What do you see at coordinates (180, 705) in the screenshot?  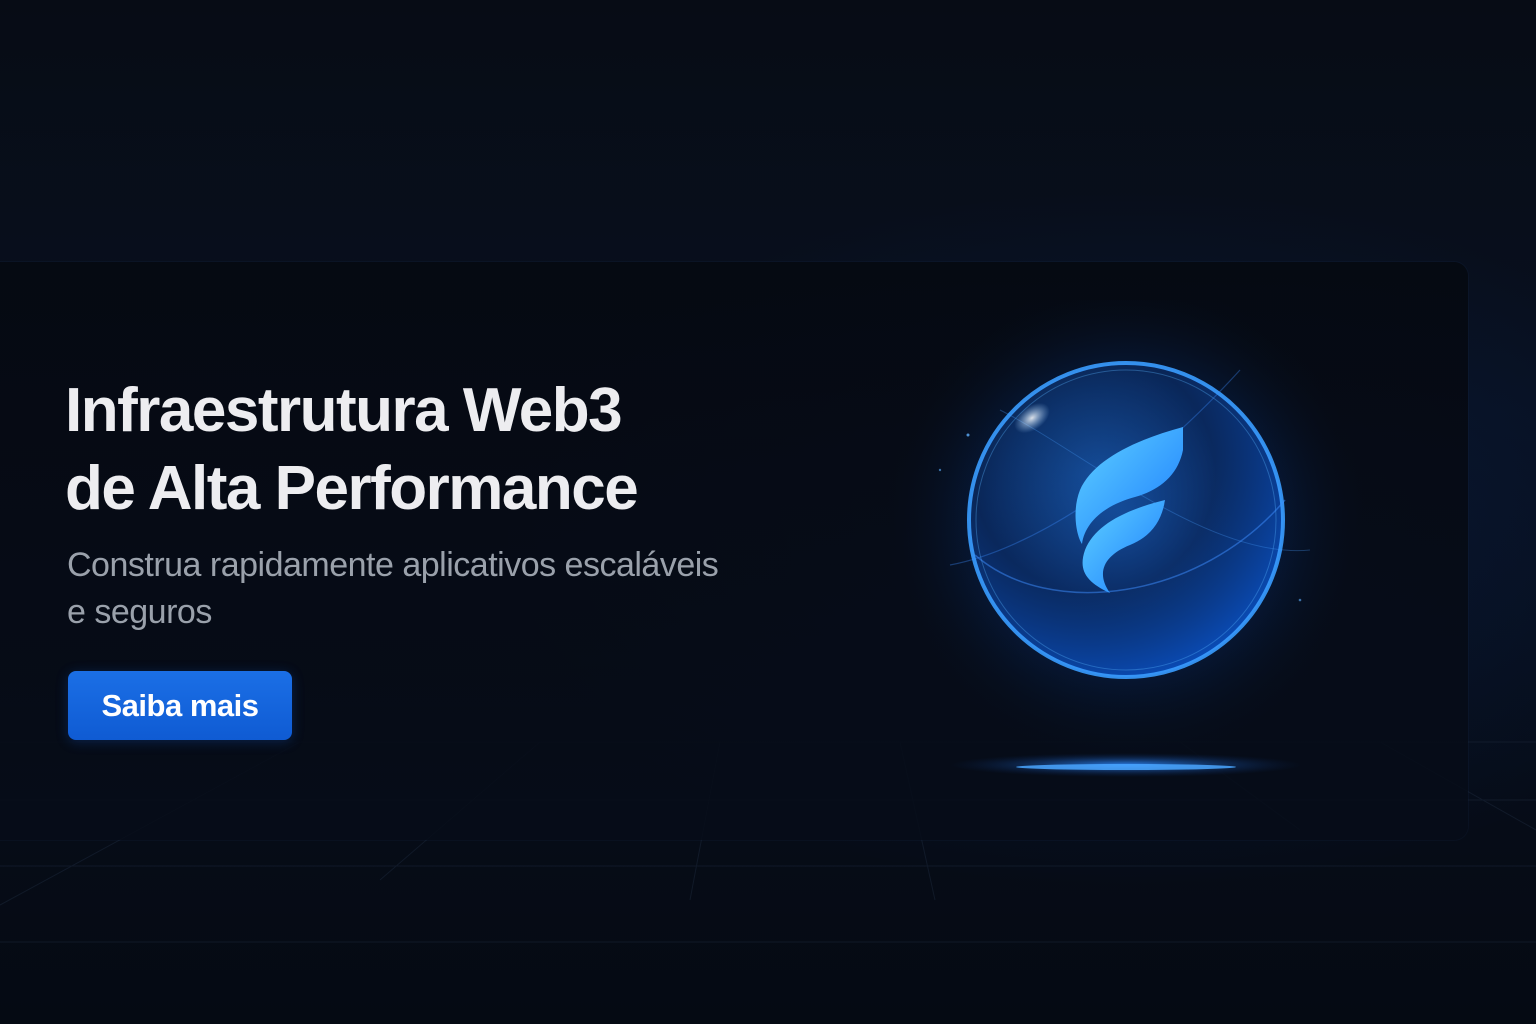 I see `saiba-mais-button: Saiba mais` at bounding box center [180, 705].